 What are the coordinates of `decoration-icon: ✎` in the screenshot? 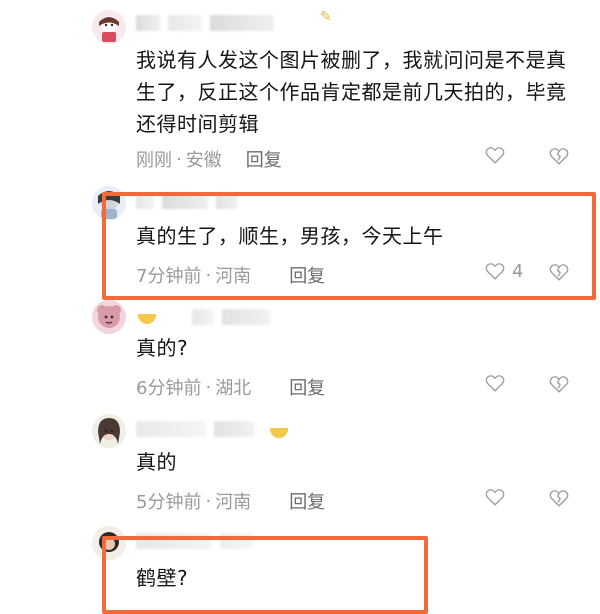 It's located at (326, 17).